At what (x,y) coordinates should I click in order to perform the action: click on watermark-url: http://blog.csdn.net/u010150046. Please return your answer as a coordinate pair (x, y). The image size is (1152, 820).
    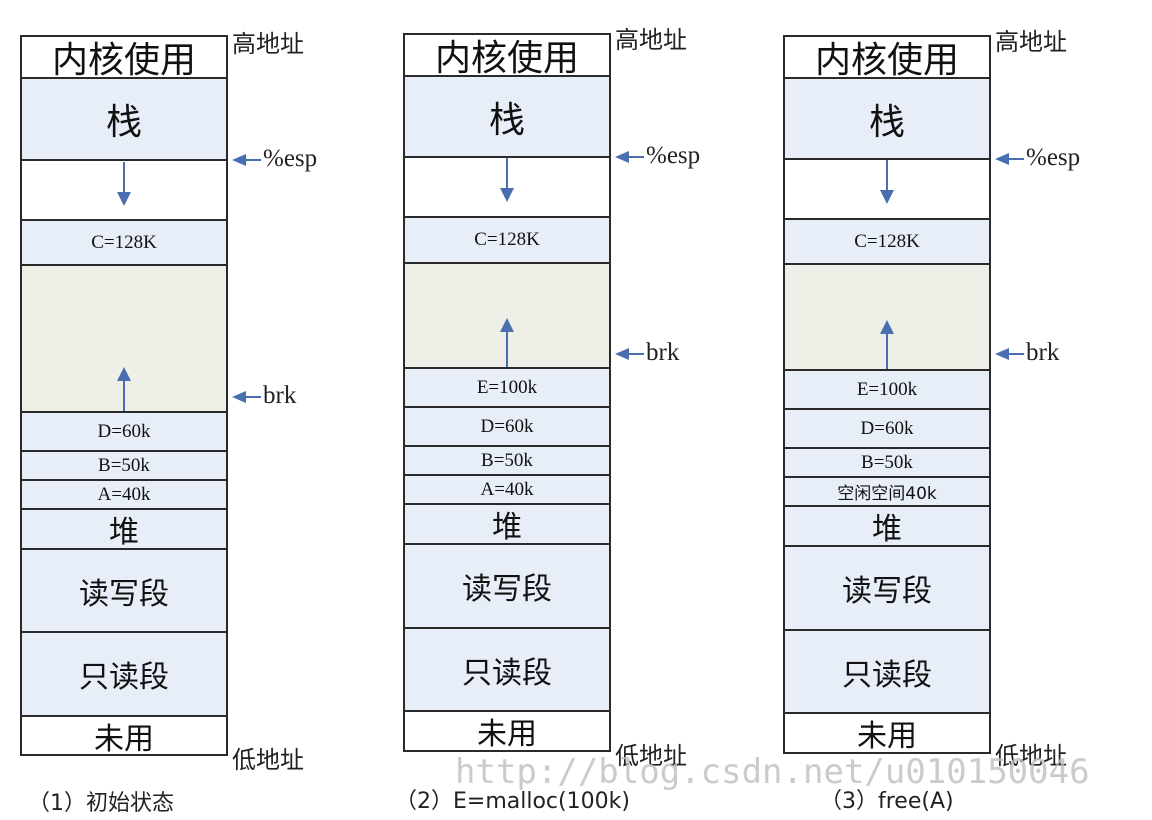
    Looking at the image, I should click on (772, 772).